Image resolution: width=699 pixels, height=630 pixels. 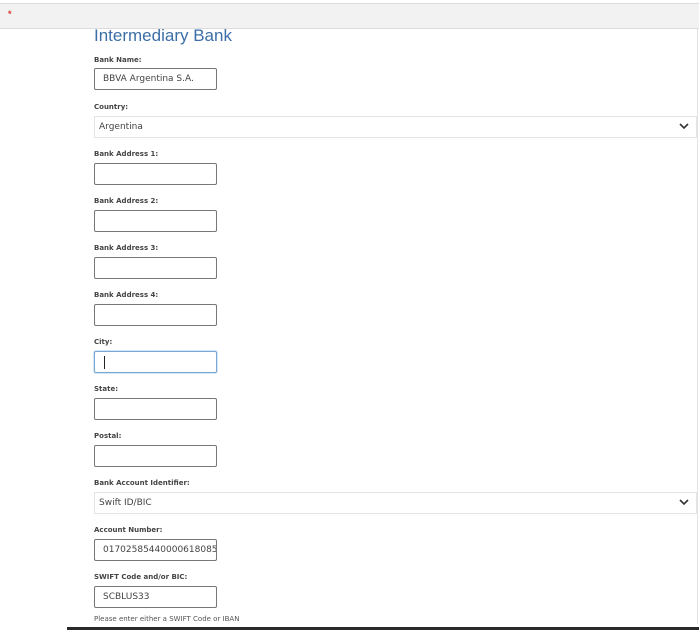 I want to click on section-title: Intermediary Bank, so click(x=163, y=35).